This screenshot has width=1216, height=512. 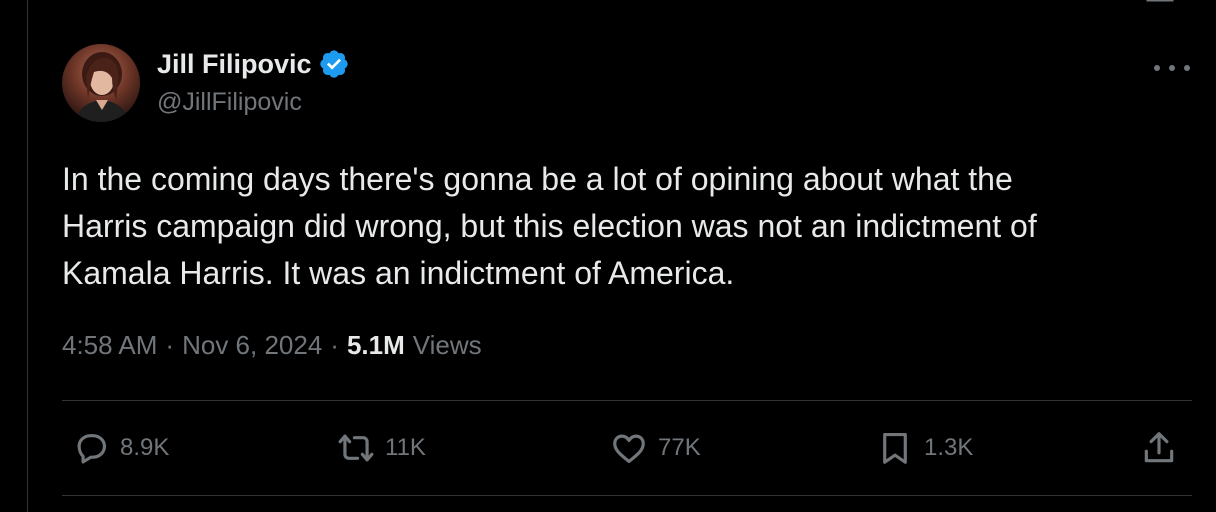 I want to click on verified-badge-icon, so click(x=334, y=64).